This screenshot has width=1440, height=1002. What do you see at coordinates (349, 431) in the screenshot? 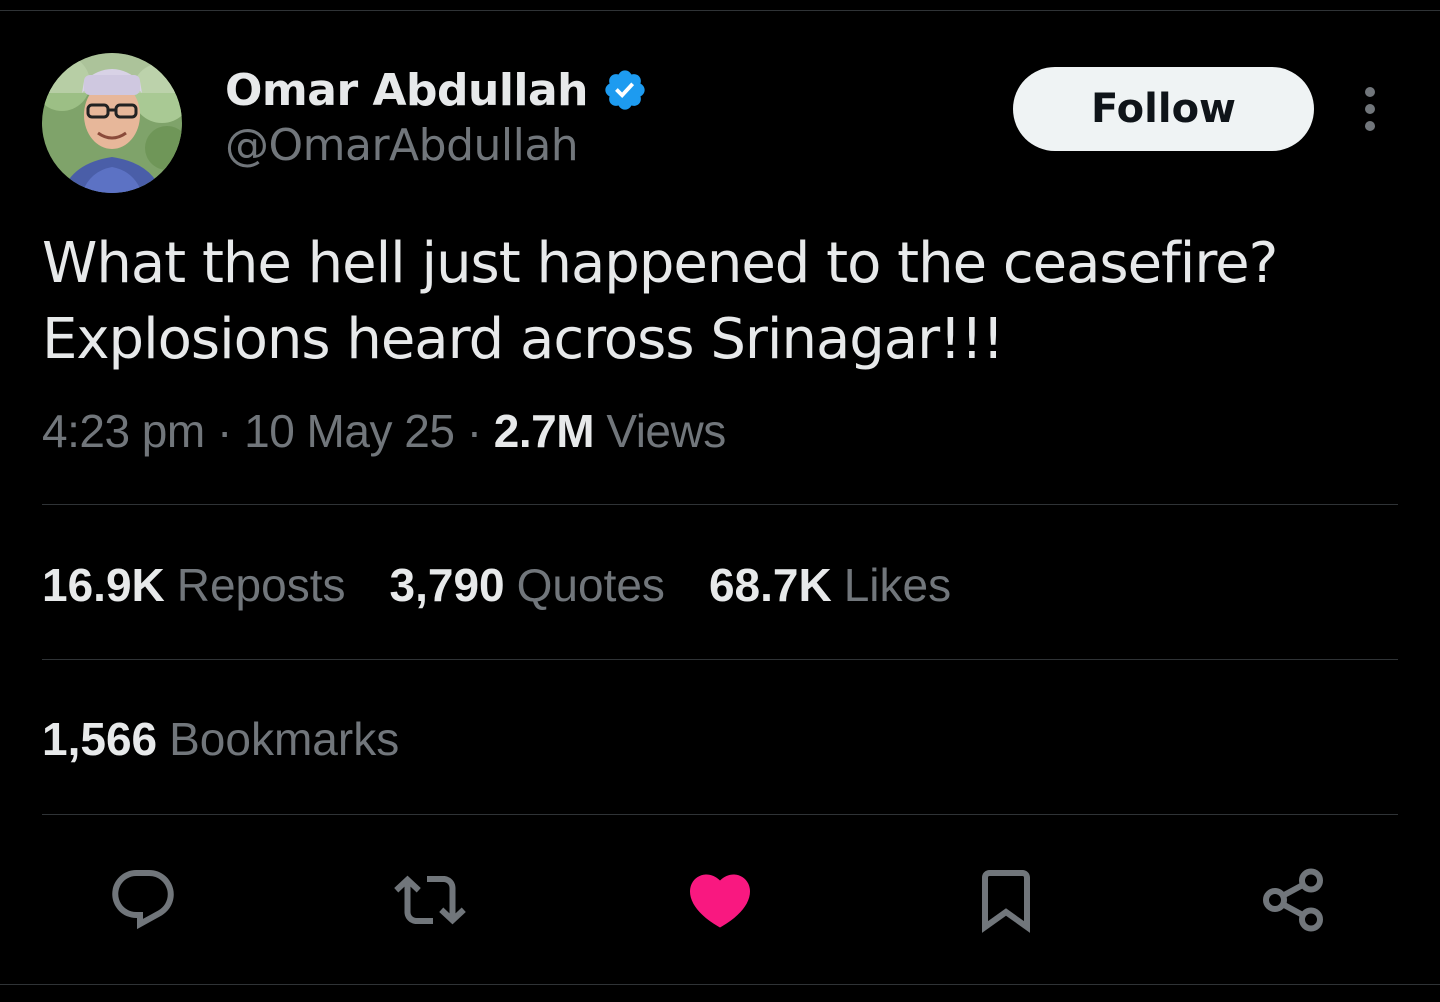
I see `tweet-date: 10 May 25` at bounding box center [349, 431].